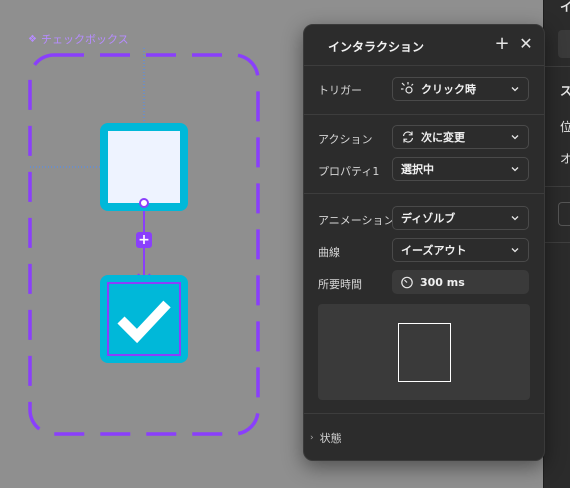 This screenshot has height=488, width=570. I want to click on trigger-label: トリガー, so click(340, 90).